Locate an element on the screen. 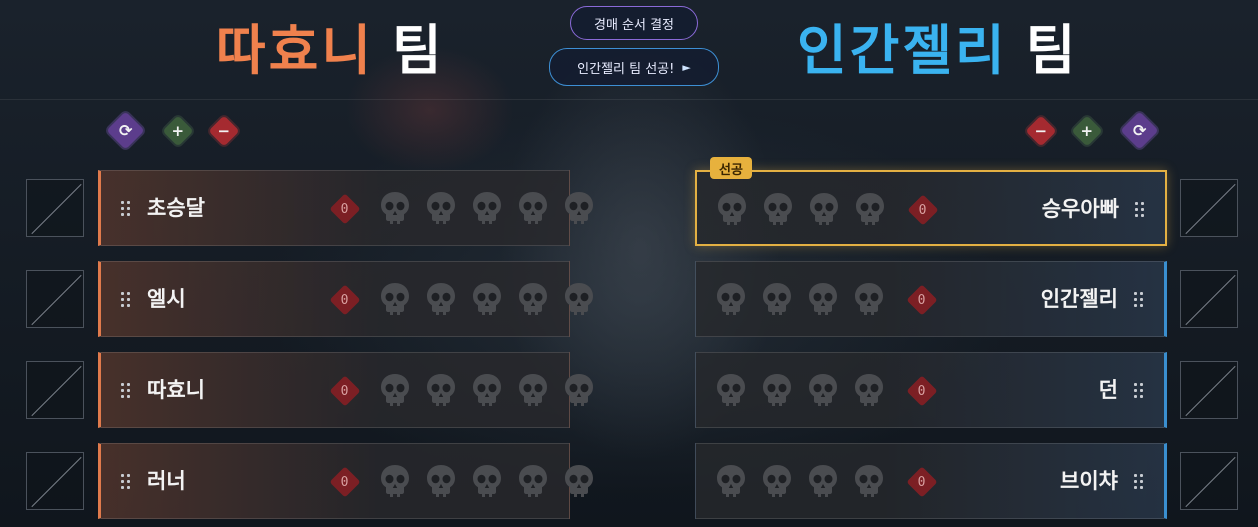  left-team-suffix: 팀 is located at coordinates (418, 50).